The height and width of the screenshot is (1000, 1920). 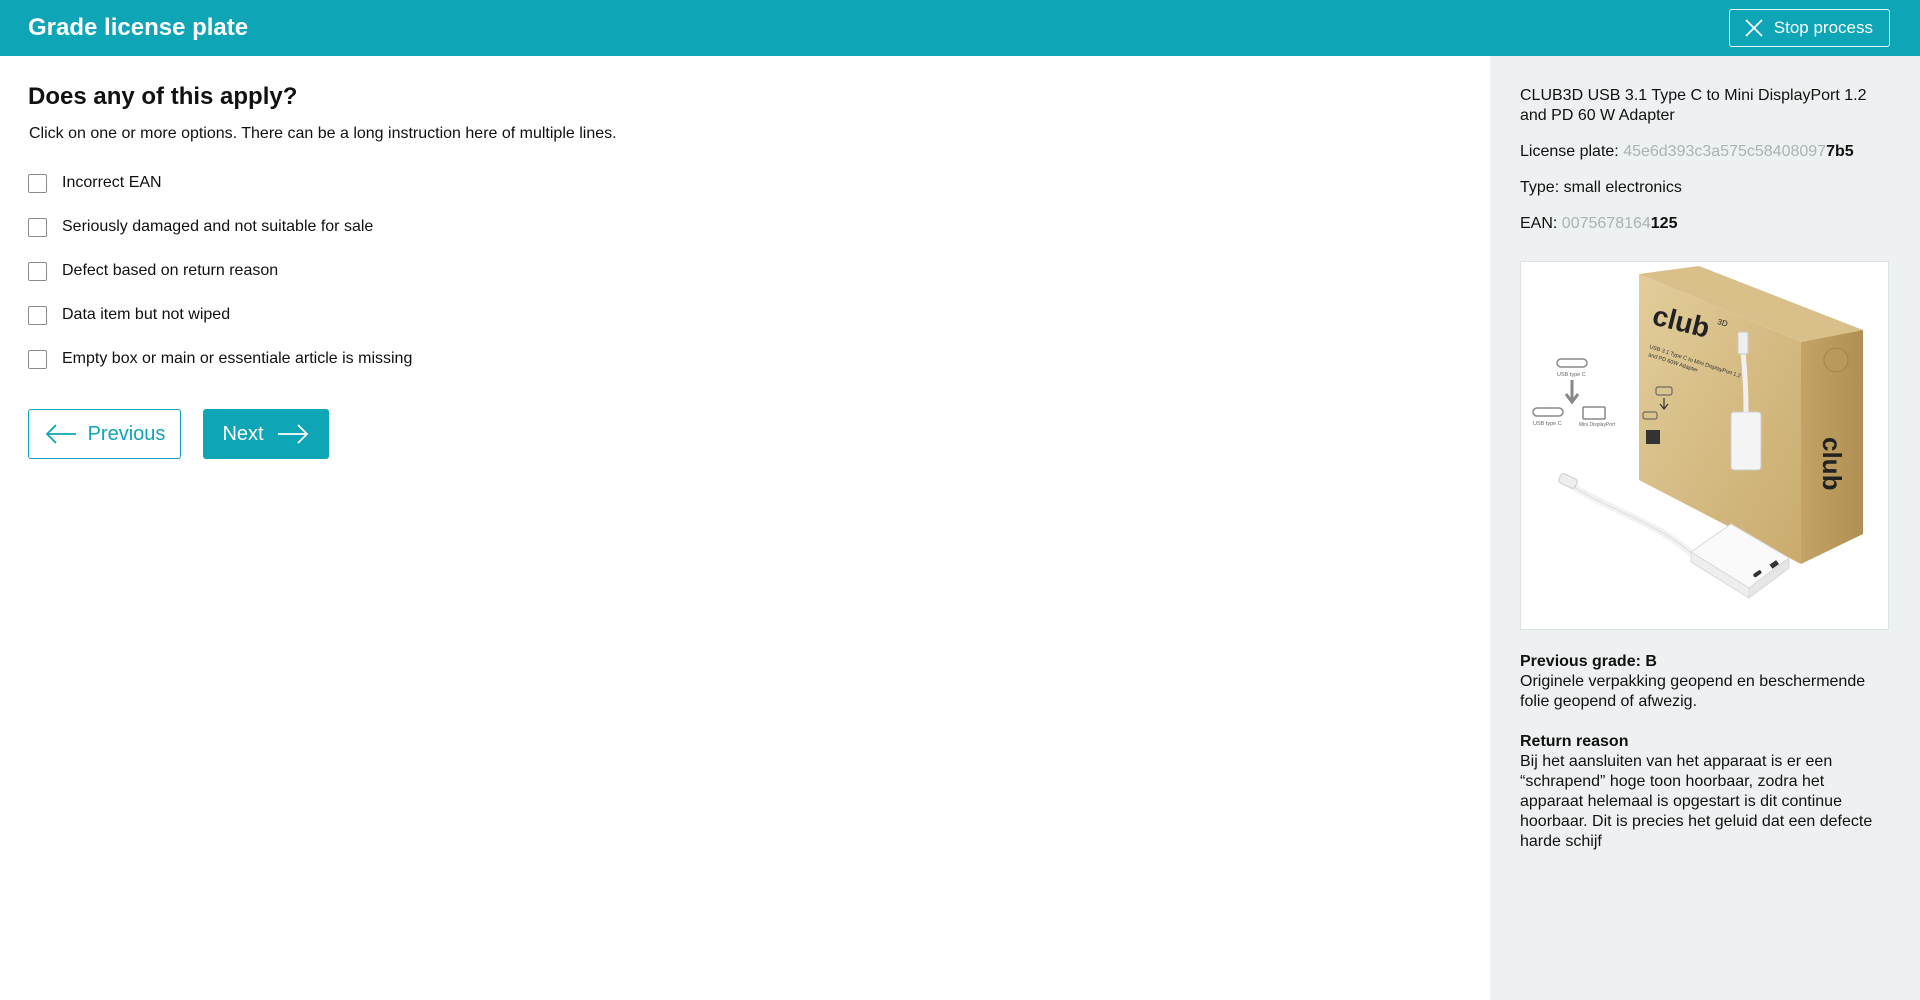 What do you see at coordinates (1574, 741) in the screenshot?
I see `return-reason-title: Return reason` at bounding box center [1574, 741].